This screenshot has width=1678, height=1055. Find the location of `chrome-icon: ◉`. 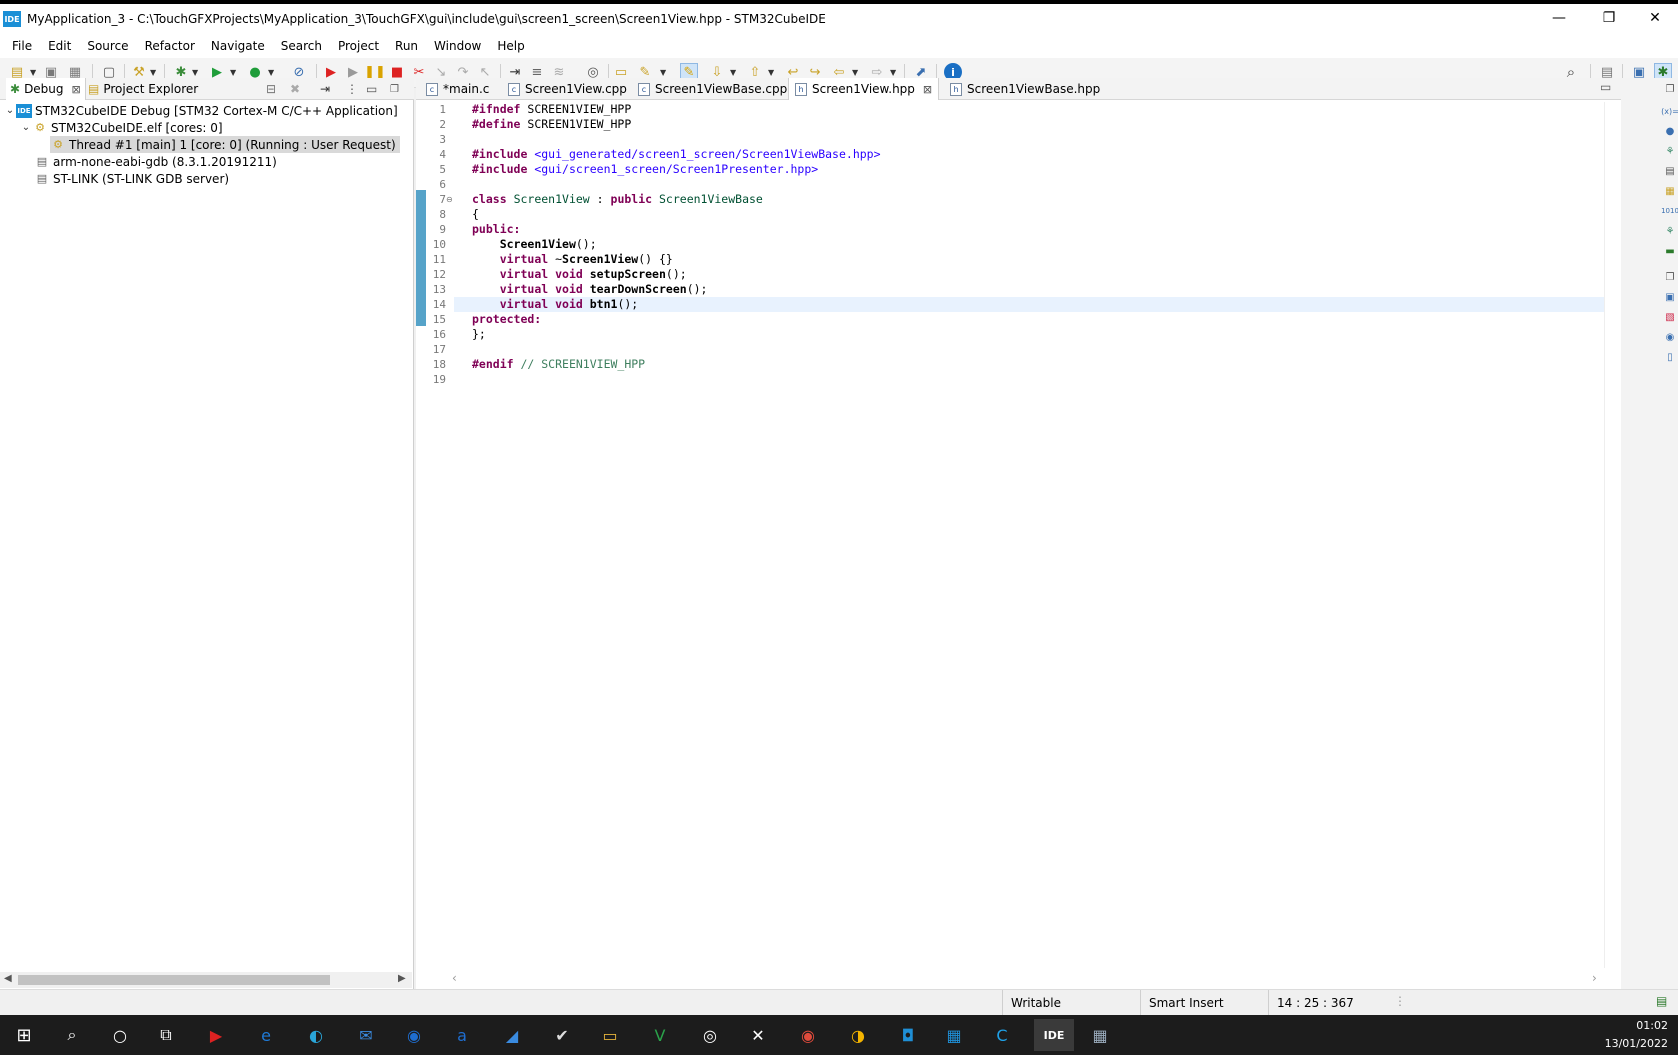

chrome-icon: ◉ is located at coordinates (808, 1035).